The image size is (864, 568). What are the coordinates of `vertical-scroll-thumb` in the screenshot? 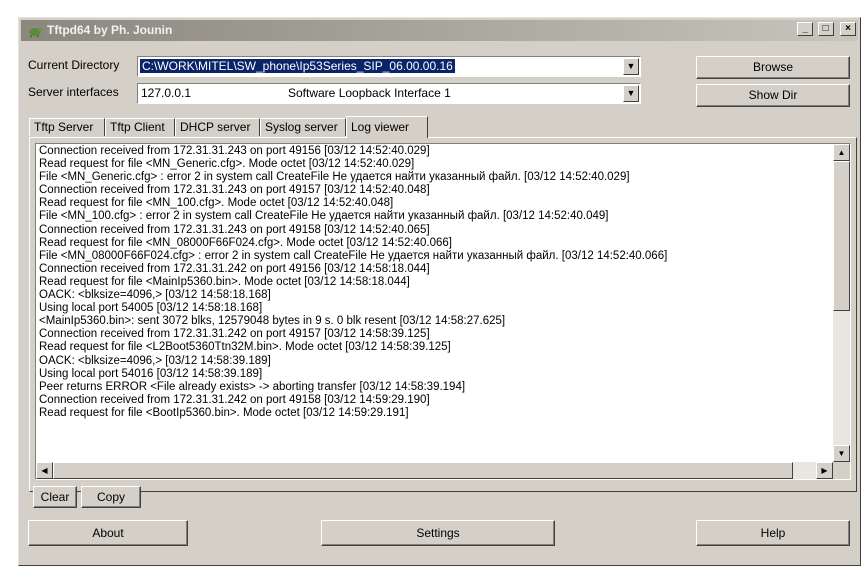 It's located at (841, 236).